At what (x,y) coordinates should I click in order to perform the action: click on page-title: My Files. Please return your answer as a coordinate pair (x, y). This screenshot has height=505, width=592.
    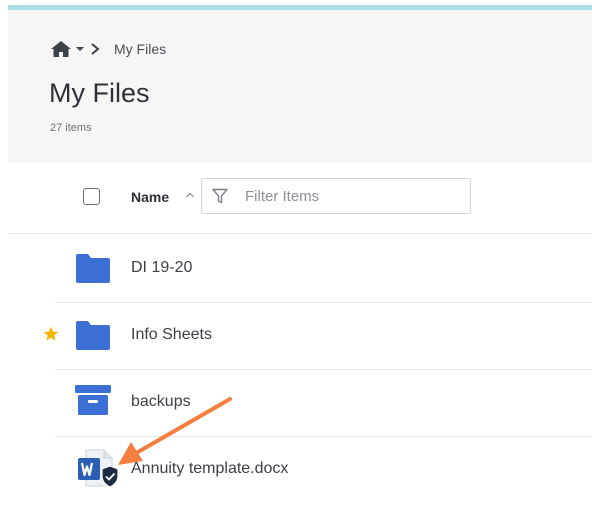
    Looking at the image, I should click on (99, 93).